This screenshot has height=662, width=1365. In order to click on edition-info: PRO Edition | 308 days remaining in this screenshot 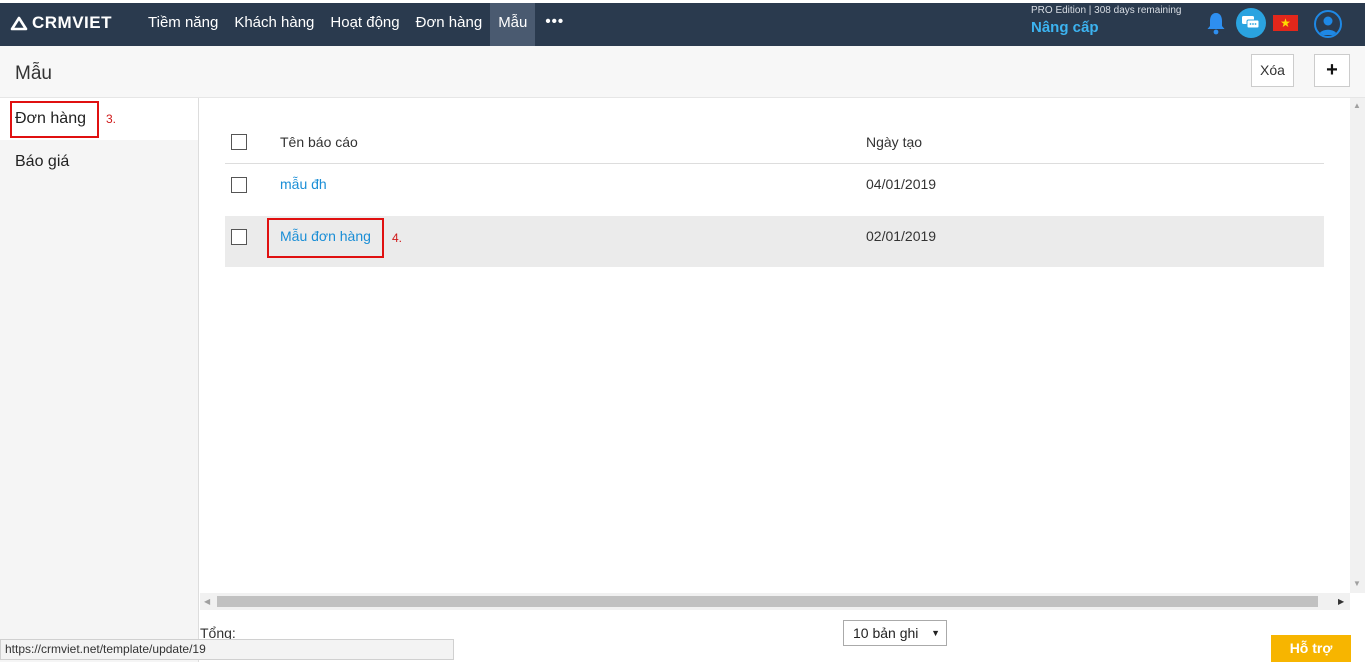, I will do `click(1106, 10)`.